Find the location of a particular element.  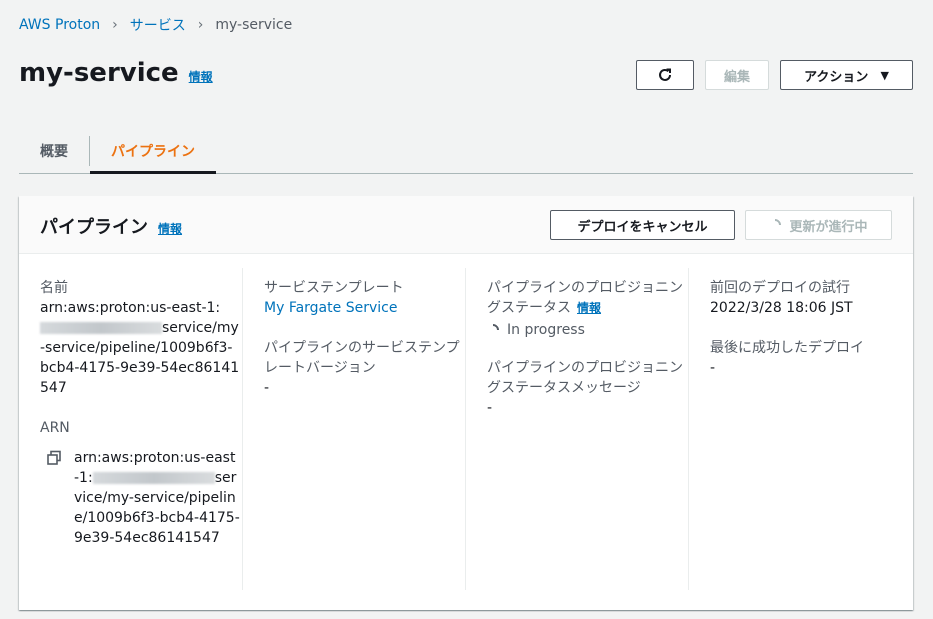

refresh-icon is located at coordinates (665, 74).